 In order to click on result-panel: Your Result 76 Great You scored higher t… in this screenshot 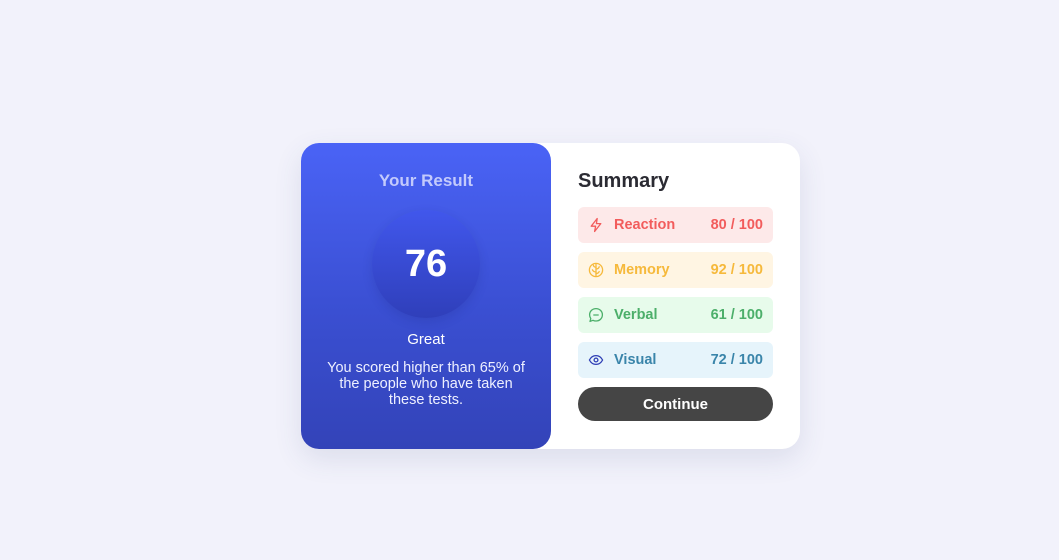, I will do `click(426, 296)`.